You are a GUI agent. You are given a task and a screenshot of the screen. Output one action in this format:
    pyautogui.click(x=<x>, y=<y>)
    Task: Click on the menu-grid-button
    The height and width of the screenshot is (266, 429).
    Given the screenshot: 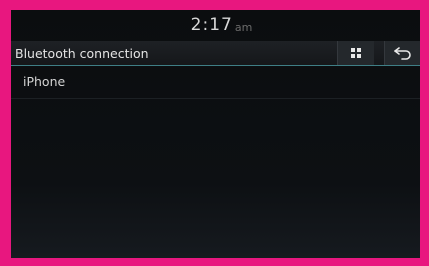 What is the action you would take?
    pyautogui.click(x=355, y=53)
    